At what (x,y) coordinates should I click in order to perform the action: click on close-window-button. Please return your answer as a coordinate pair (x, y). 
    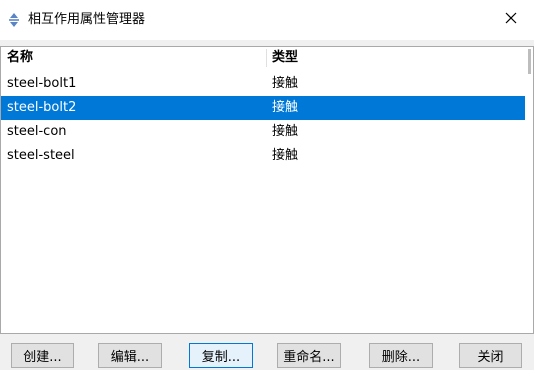
    Looking at the image, I should click on (511, 20).